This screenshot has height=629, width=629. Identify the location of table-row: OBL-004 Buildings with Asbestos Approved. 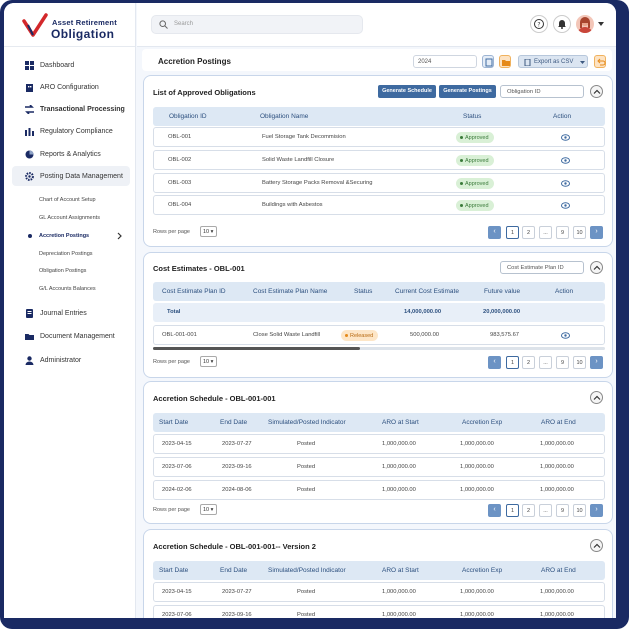
(379, 205).